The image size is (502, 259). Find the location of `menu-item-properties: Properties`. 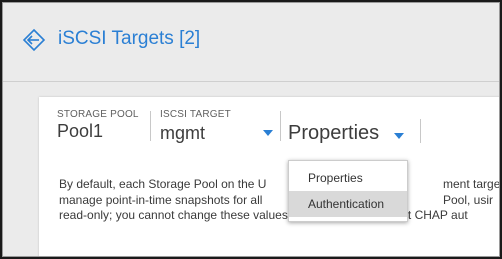

menu-item-properties: Properties is located at coordinates (348, 178).